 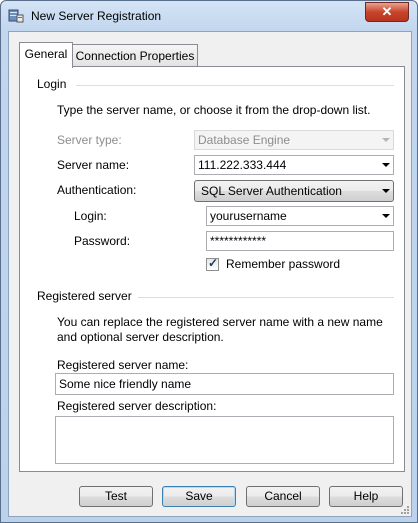 What do you see at coordinates (366, 496) in the screenshot?
I see `help-button: Help` at bounding box center [366, 496].